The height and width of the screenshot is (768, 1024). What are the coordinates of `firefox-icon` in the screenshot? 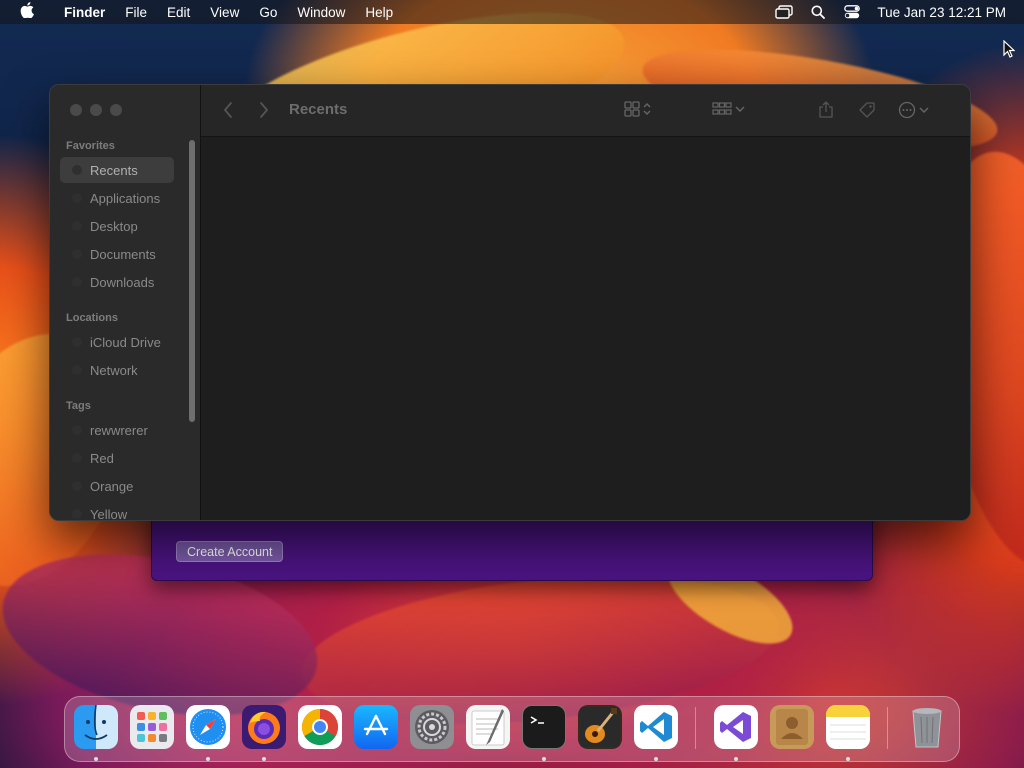 It's located at (264, 727).